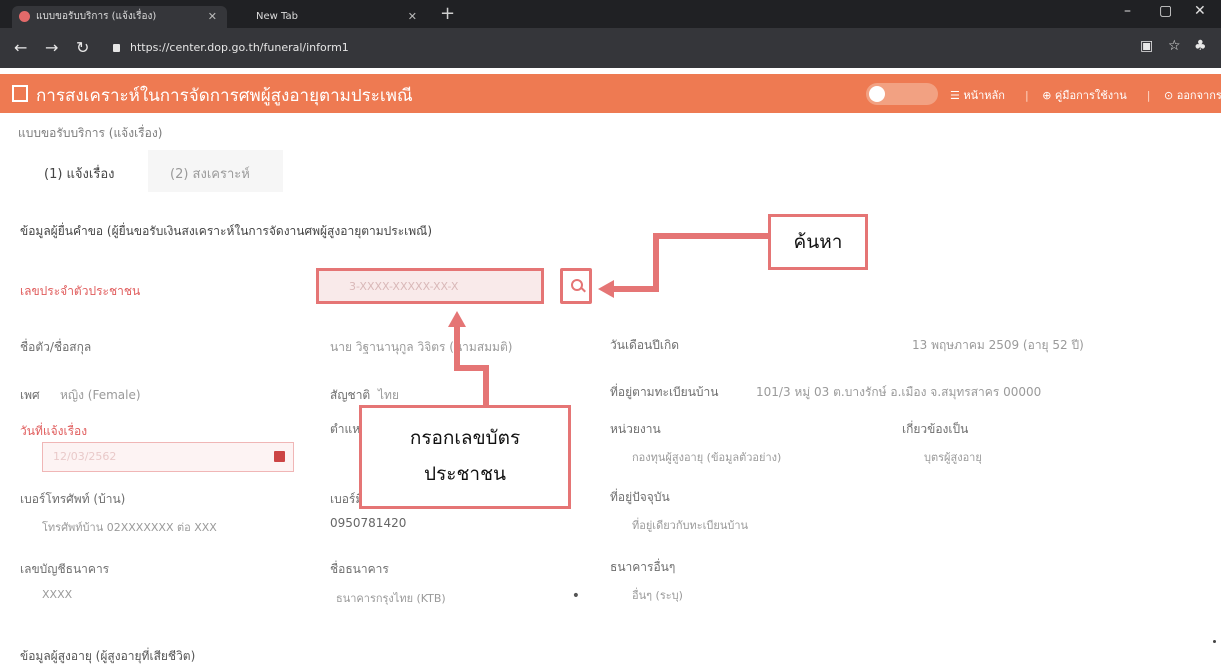 This screenshot has height=666, width=1221. What do you see at coordinates (688, 262) in the screenshot?
I see `search-arrow-line` at bounding box center [688, 262].